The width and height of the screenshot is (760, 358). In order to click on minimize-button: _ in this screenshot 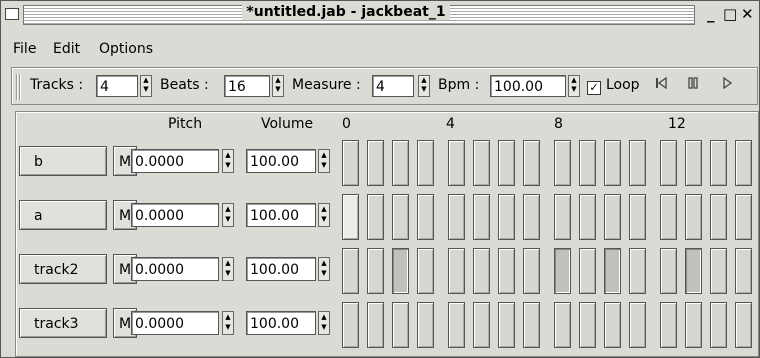, I will do `click(711, 14)`.